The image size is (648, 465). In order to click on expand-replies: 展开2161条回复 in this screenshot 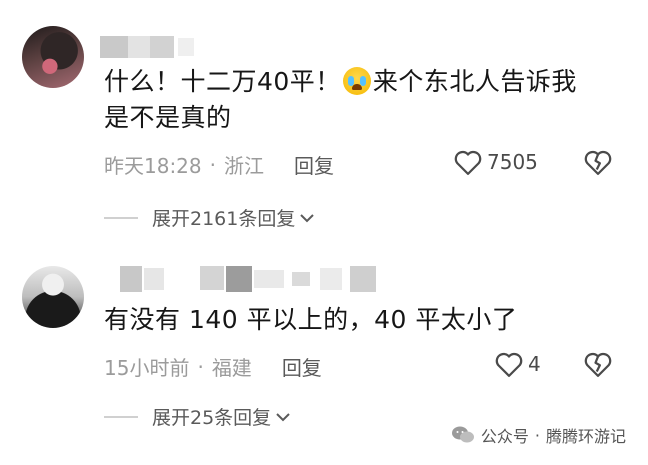, I will do `click(209, 217)`.